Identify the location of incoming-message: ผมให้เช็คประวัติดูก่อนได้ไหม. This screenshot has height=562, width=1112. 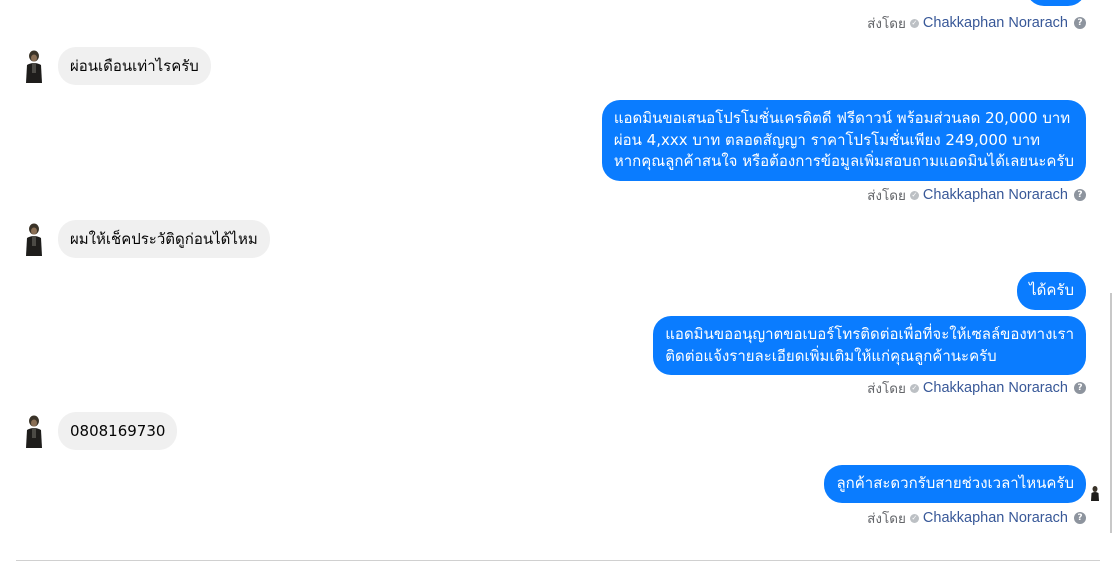
(145, 239).